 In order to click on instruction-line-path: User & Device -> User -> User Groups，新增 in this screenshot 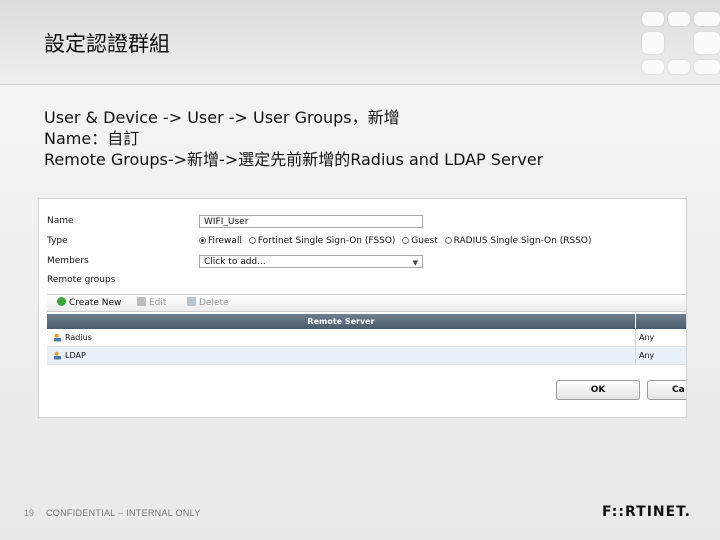, I will do `click(222, 117)`.